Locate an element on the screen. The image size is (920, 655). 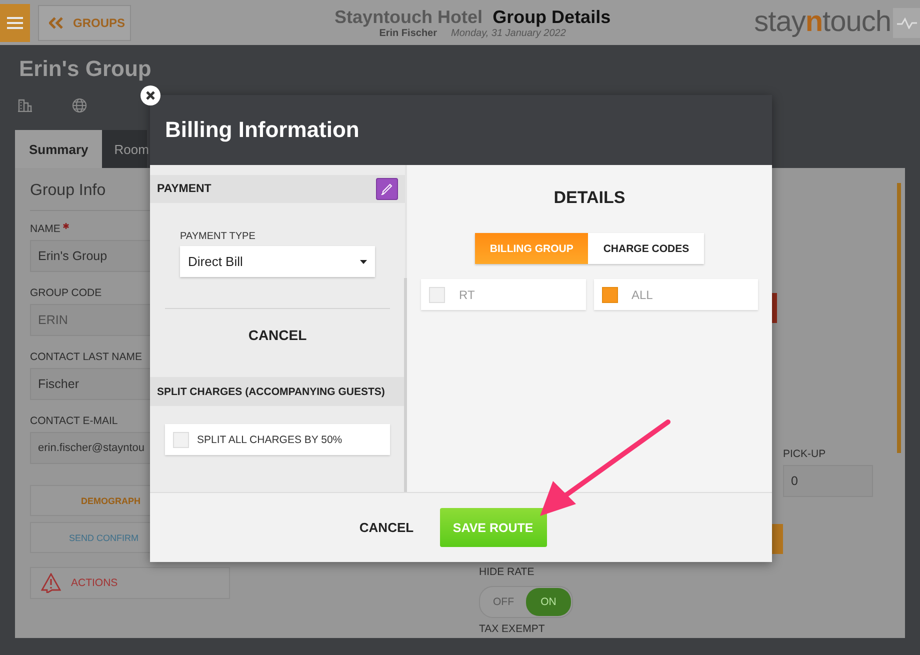
pencil-icon is located at coordinates (387, 189).